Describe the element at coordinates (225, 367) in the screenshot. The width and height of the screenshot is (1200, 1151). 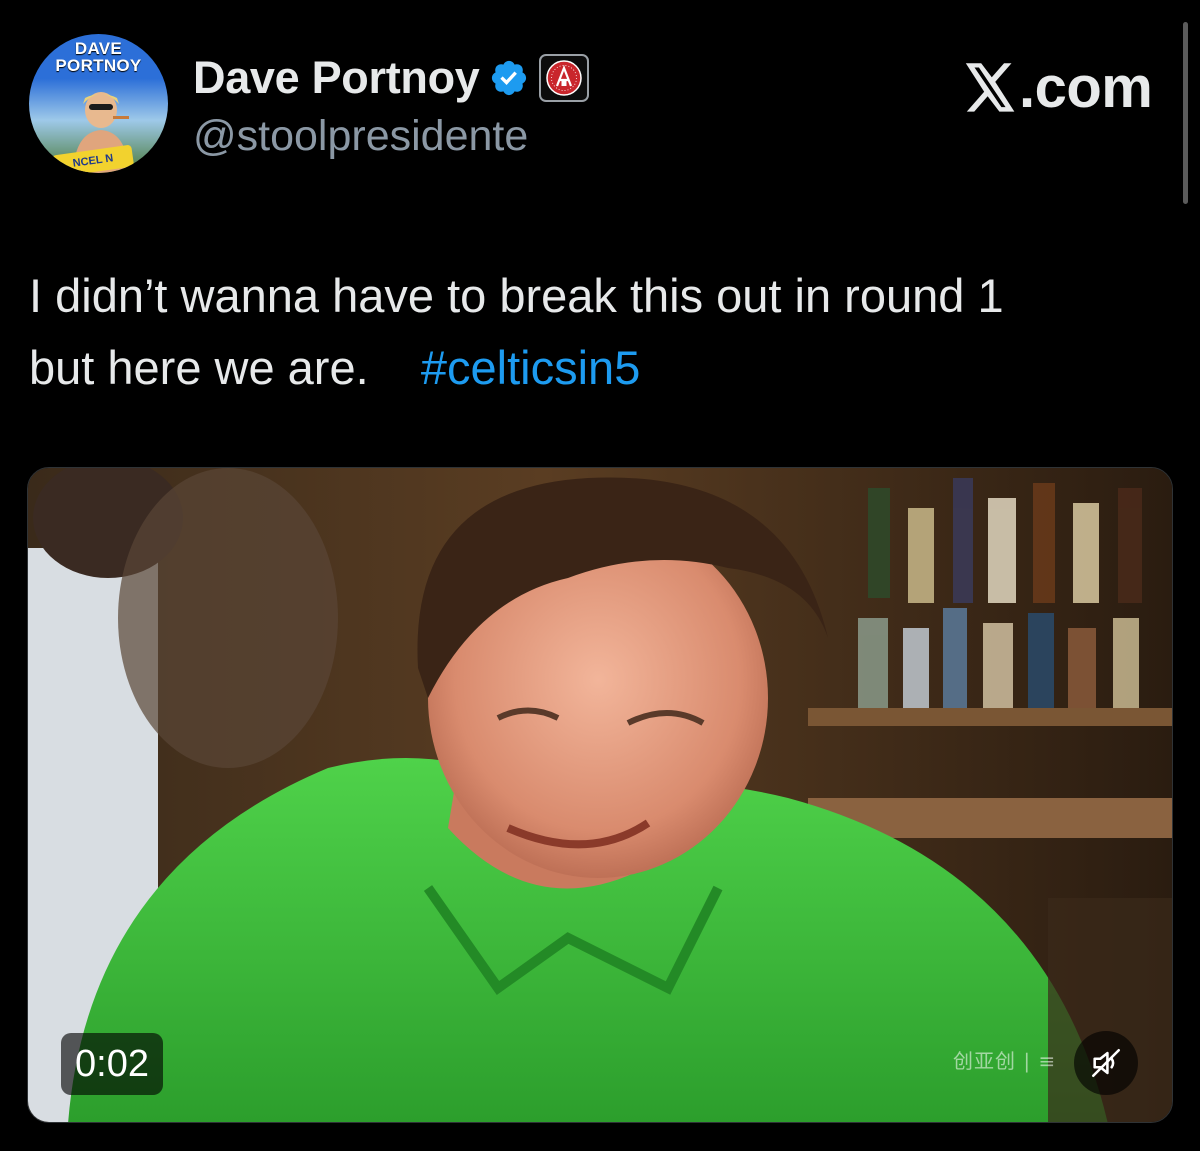
I see `tweet-text-line-2-body: but here we are.` at that location.